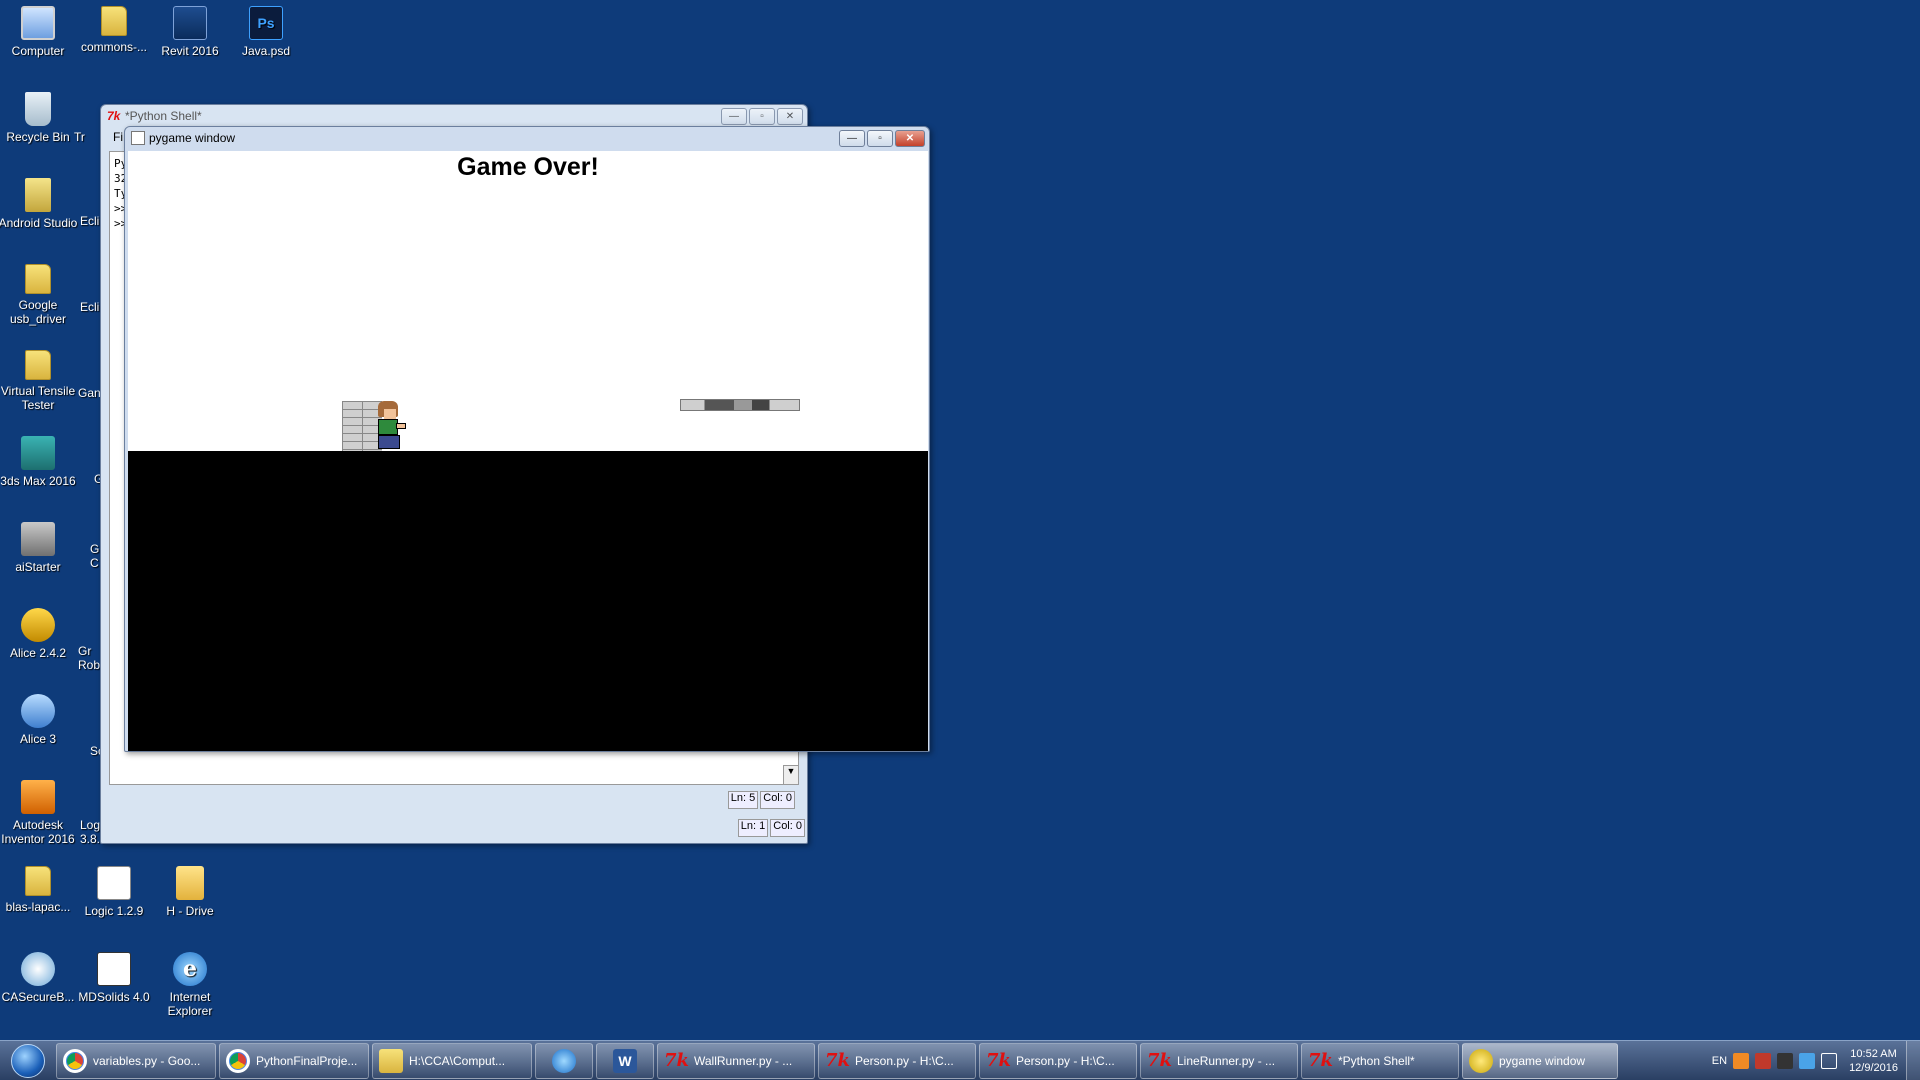 Image resolution: width=1920 pixels, height=1080 pixels. I want to click on desktop-icon-android-studio: Android Studio, so click(39, 204).